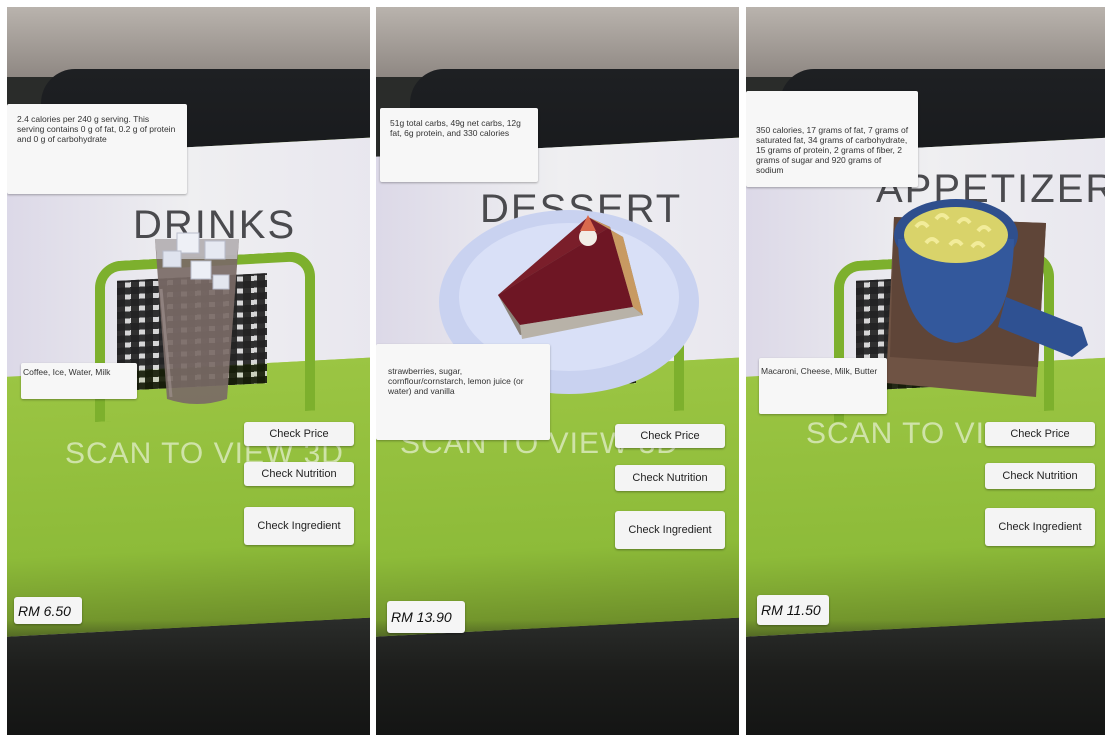 This screenshot has height=735, width=1105. What do you see at coordinates (48, 610) in the screenshot?
I see `price-tag: RM 6.50` at bounding box center [48, 610].